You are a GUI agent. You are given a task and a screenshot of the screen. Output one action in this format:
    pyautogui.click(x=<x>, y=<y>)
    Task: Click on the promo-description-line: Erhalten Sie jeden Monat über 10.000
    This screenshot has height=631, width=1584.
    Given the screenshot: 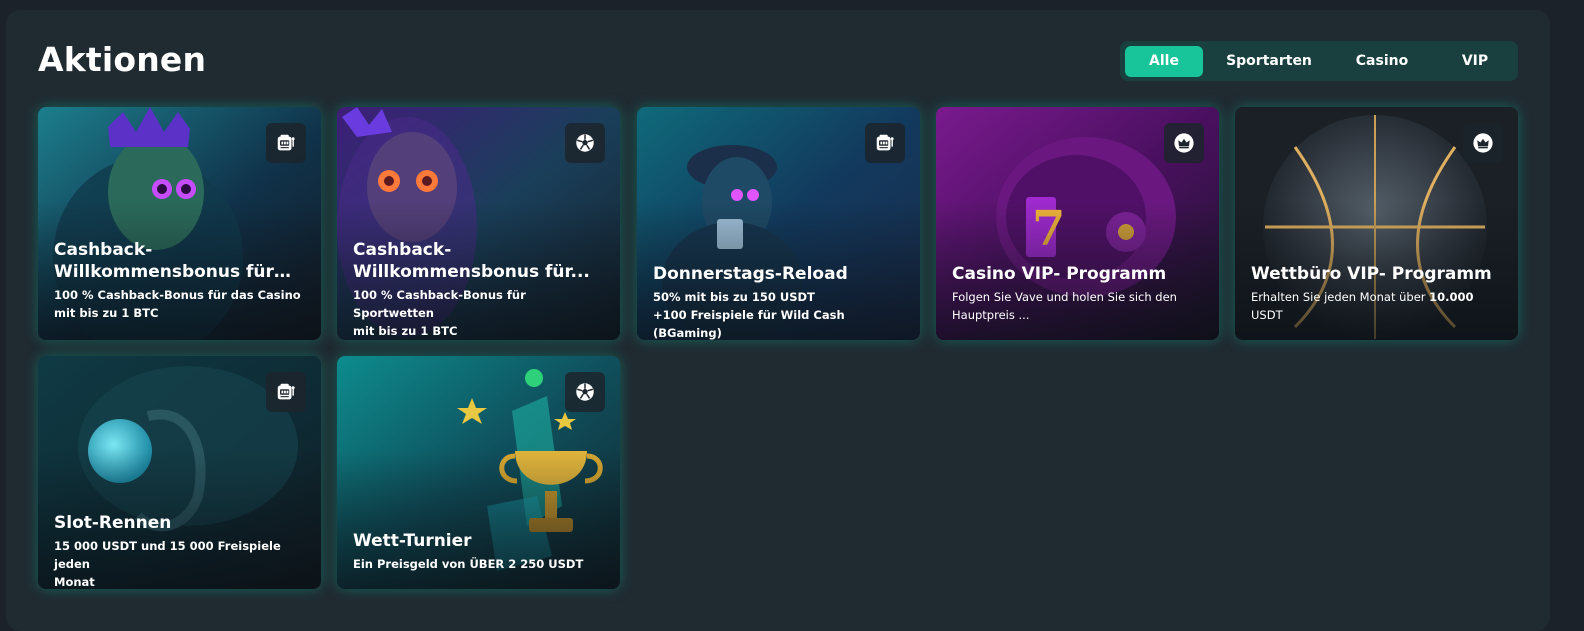 What is the action you would take?
    pyautogui.click(x=1377, y=297)
    